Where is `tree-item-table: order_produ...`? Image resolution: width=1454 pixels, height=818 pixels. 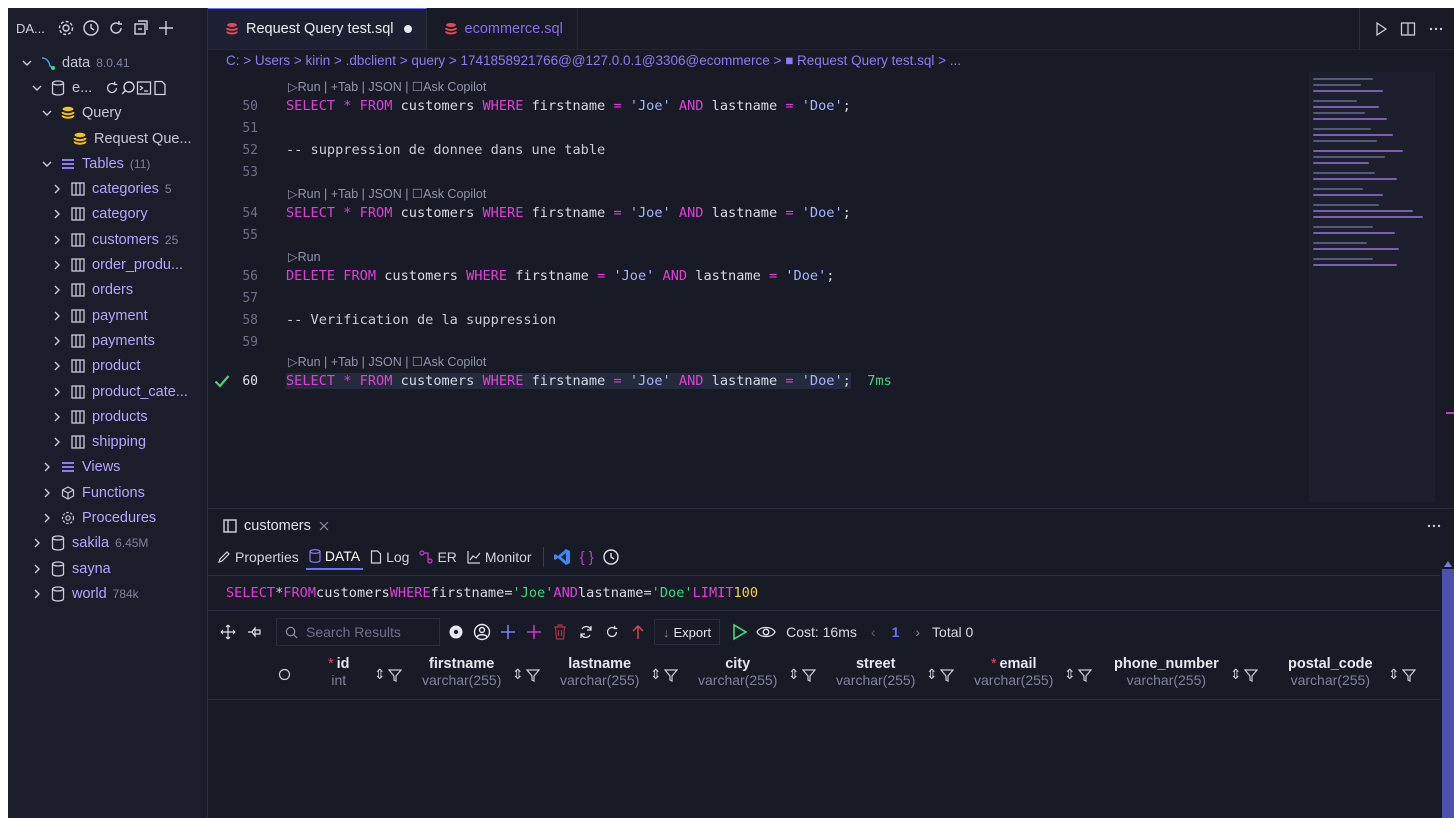 tree-item-table: order_produ... is located at coordinates (107, 264).